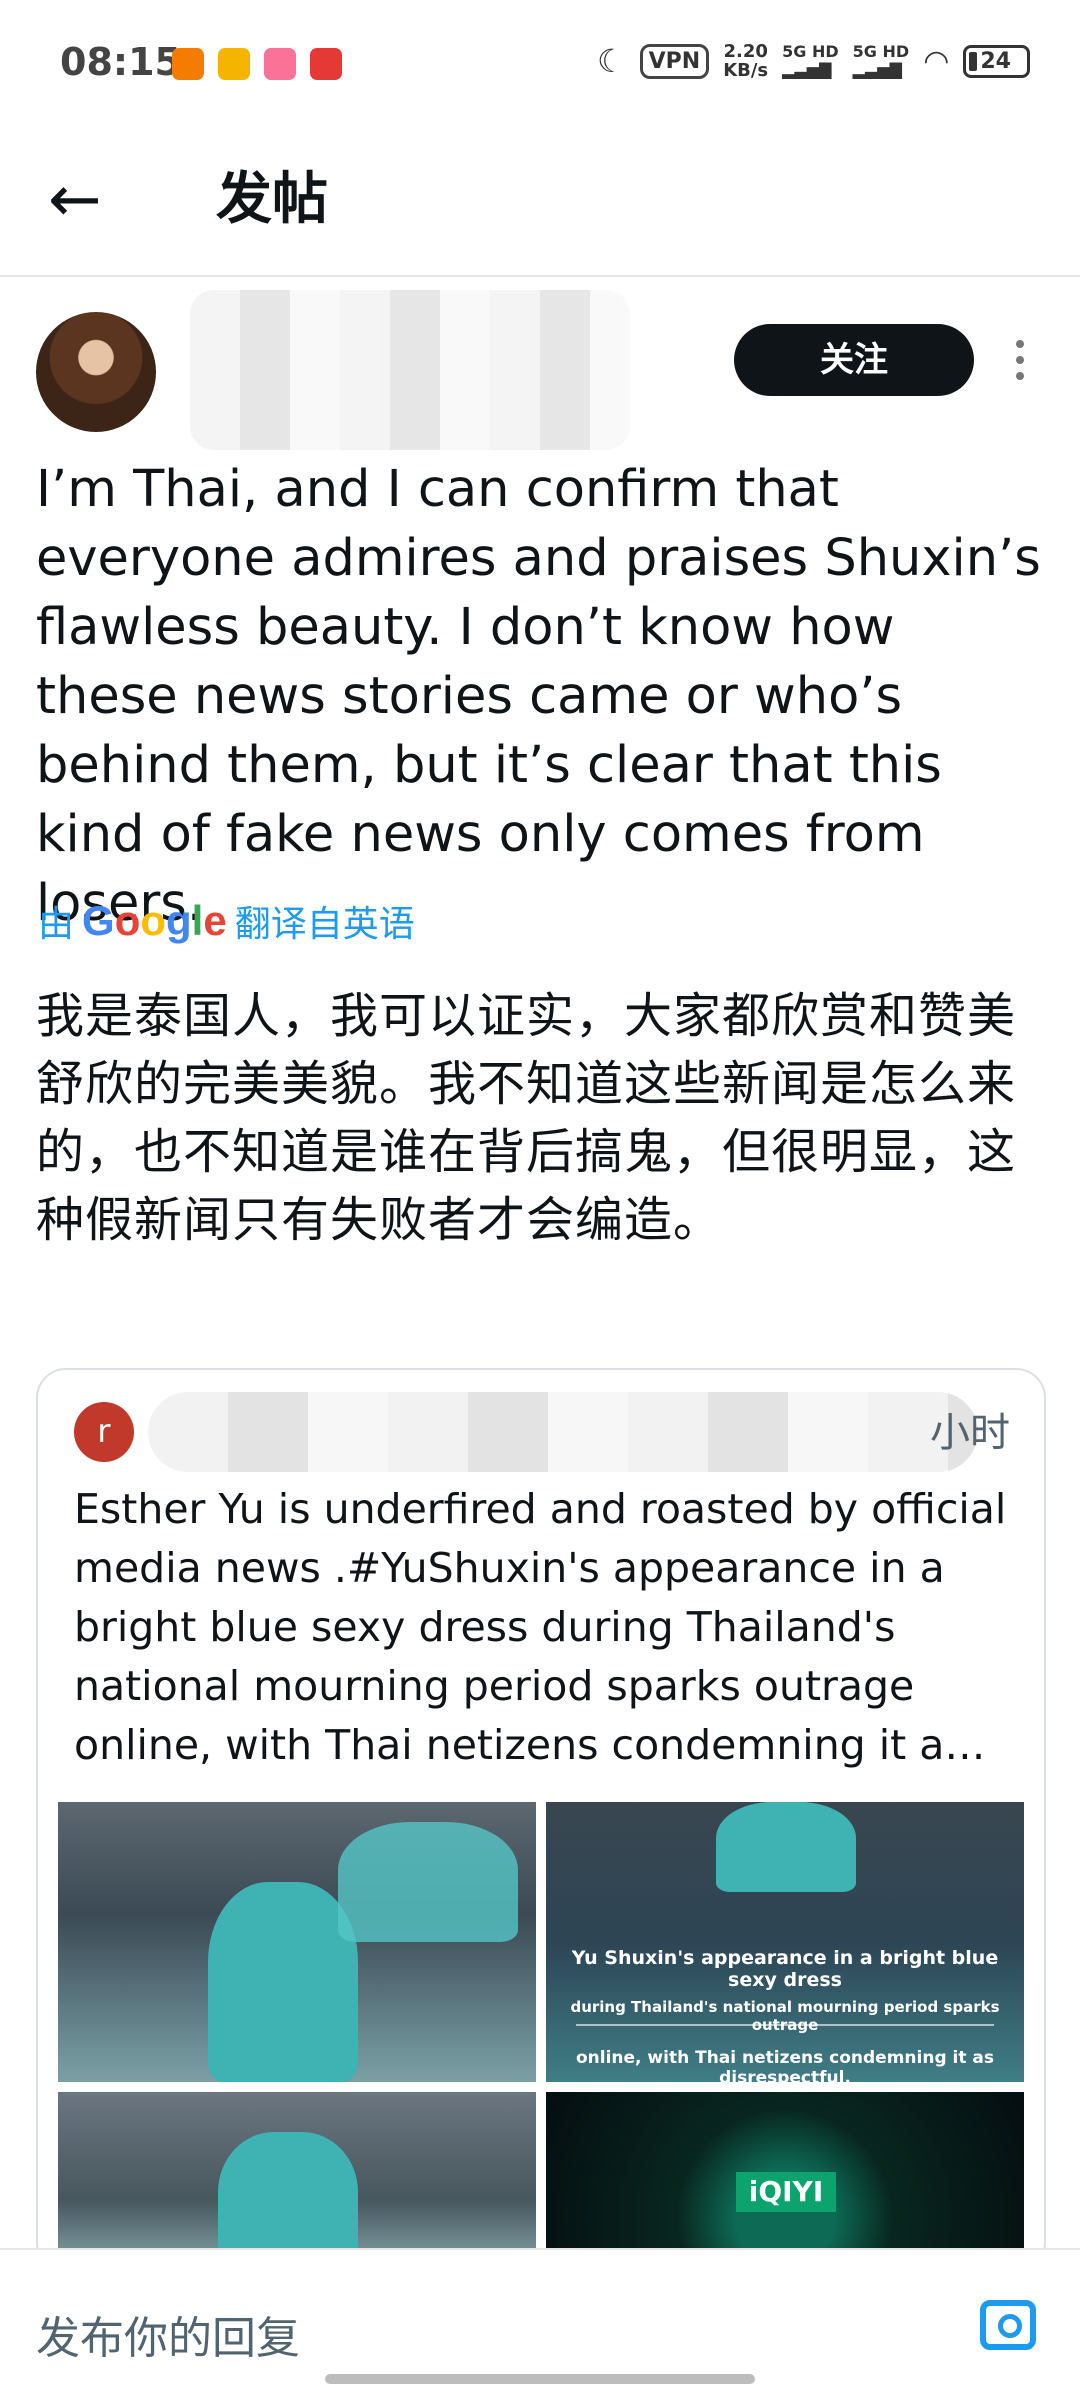 Image resolution: width=1080 pixels, height=2402 pixels. What do you see at coordinates (410, 370) in the screenshot?
I see `author-name-redacted` at bounding box center [410, 370].